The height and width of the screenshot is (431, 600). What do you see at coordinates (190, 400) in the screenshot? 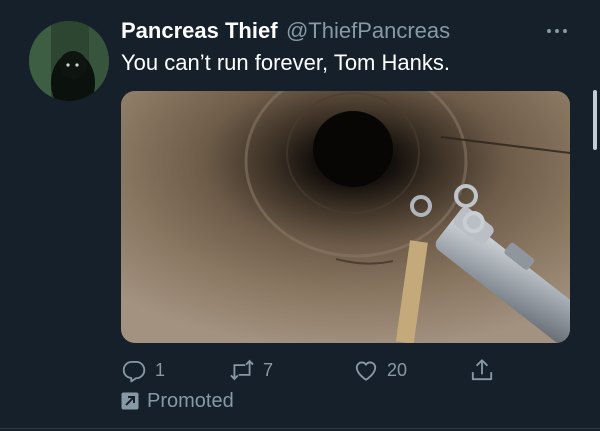
I see `promoted-text: Promoted` at bounding box center [190, 400].